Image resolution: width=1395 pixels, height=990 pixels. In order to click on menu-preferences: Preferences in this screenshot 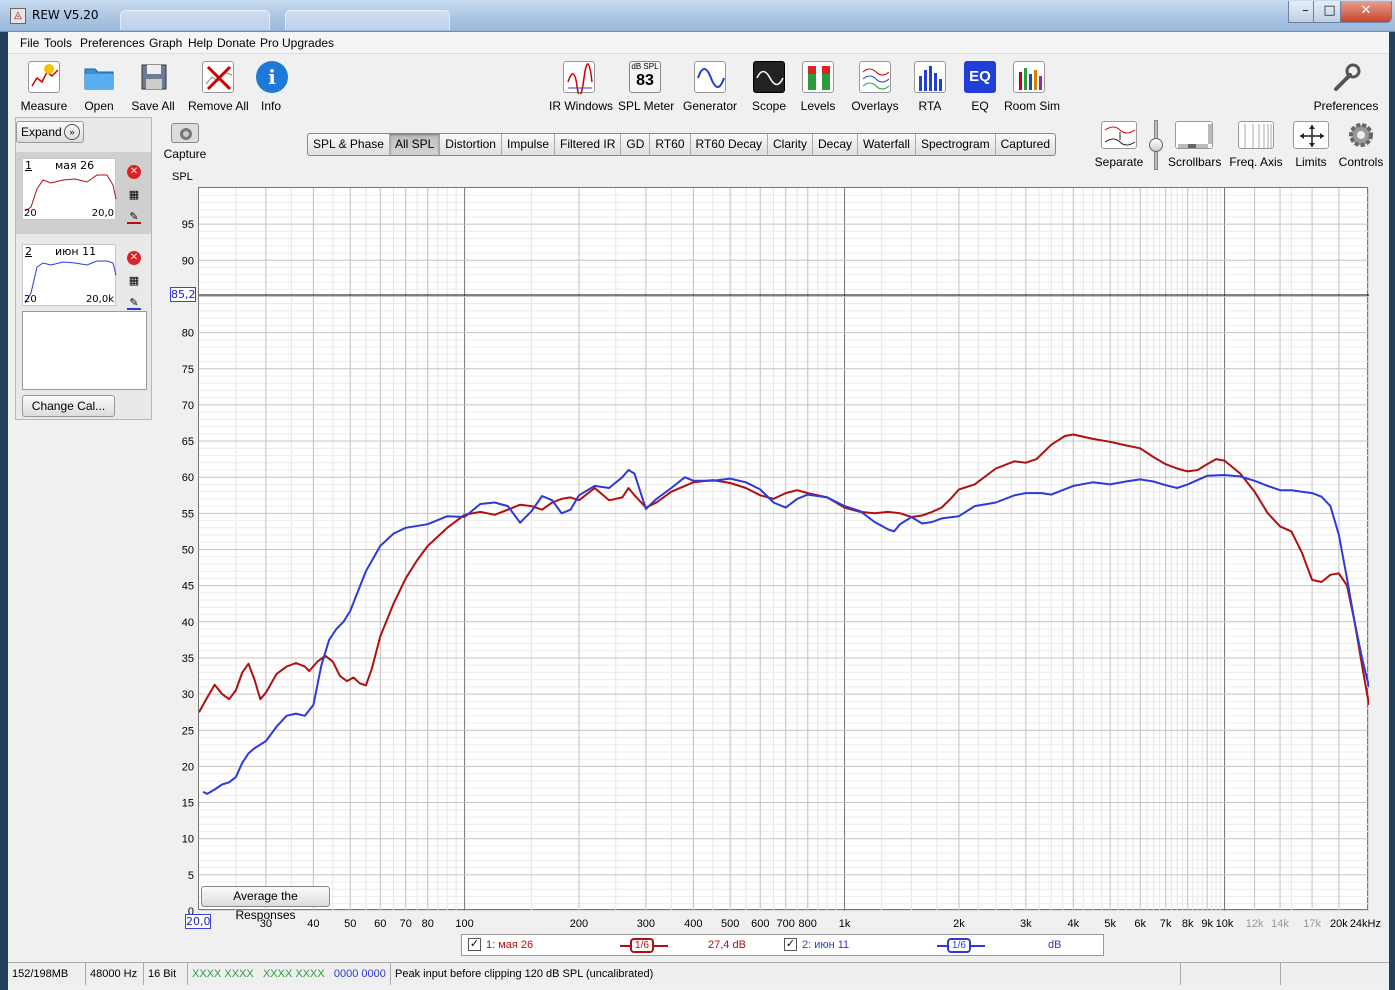, I will do `click(112, 43)`.